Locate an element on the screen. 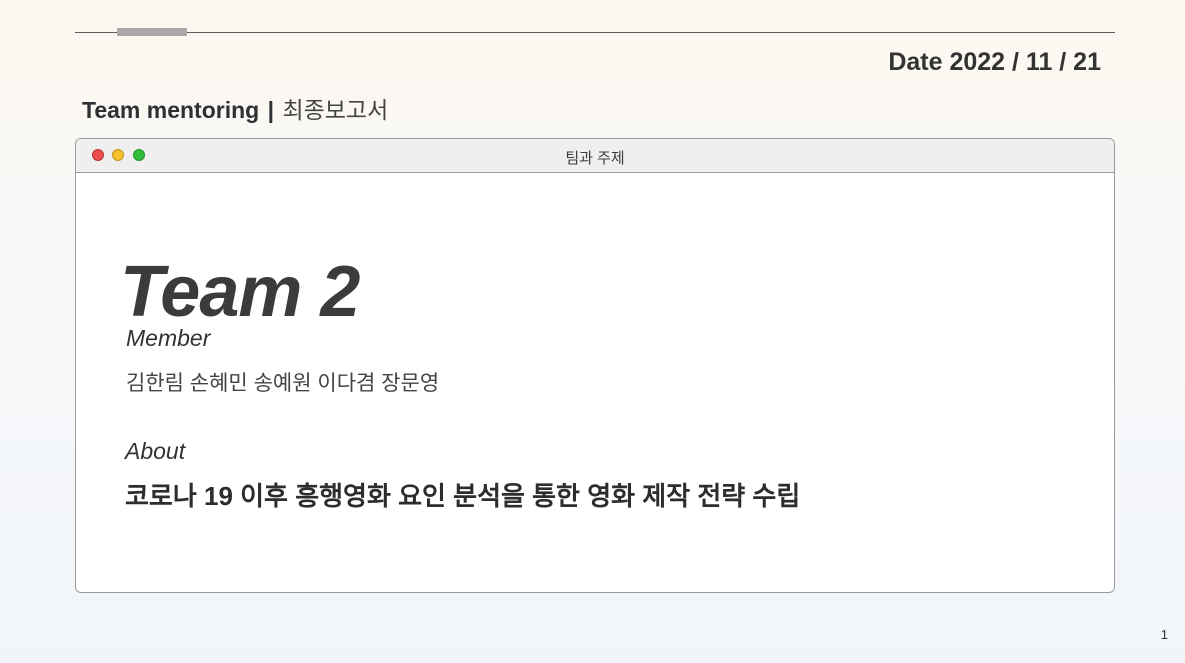 Image resolution: width=1185 pixels, height=663 pixels. window-title: 팀과 주제 is located at coordinates (595, 158).